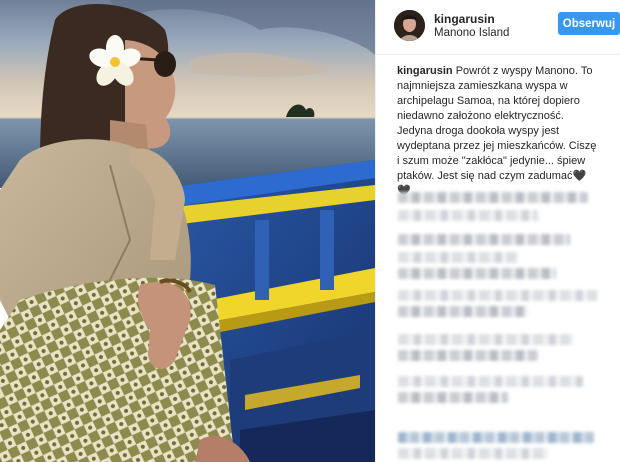 This screenshot has height=462, width=620. What do you see at coordinates (464, 19) in the screenshot?
I see `post-username: kingarusin` at bounding box center [464, 19].